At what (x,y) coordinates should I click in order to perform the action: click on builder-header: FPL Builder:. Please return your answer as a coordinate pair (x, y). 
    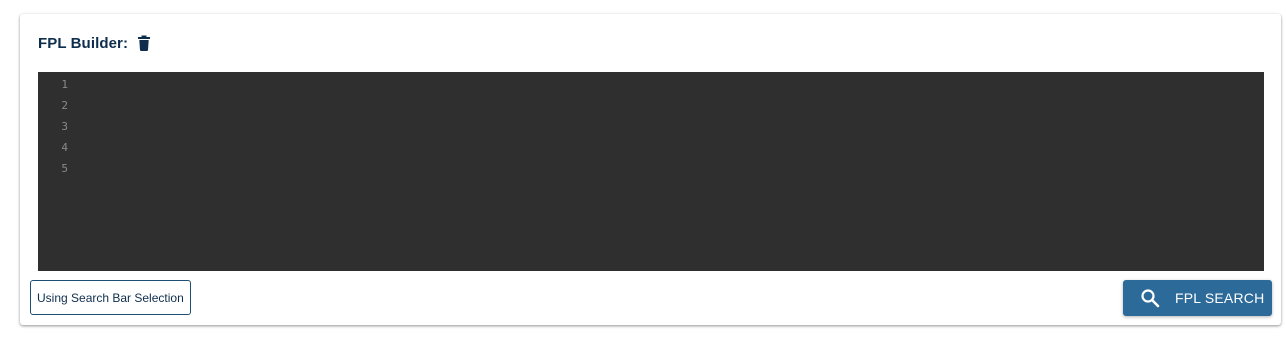
    Looking at the image, I should click on (94, 43).